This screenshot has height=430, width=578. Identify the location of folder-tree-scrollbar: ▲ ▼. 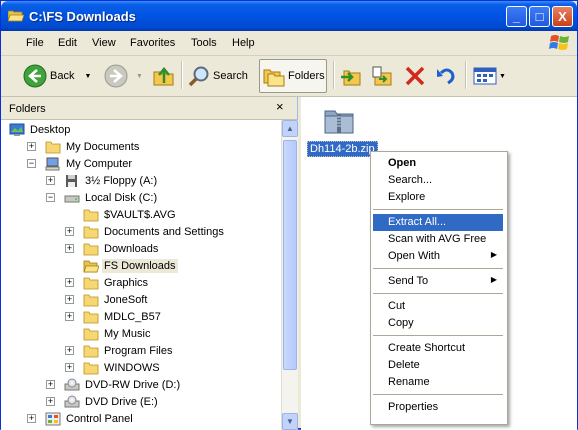
(289, 275).